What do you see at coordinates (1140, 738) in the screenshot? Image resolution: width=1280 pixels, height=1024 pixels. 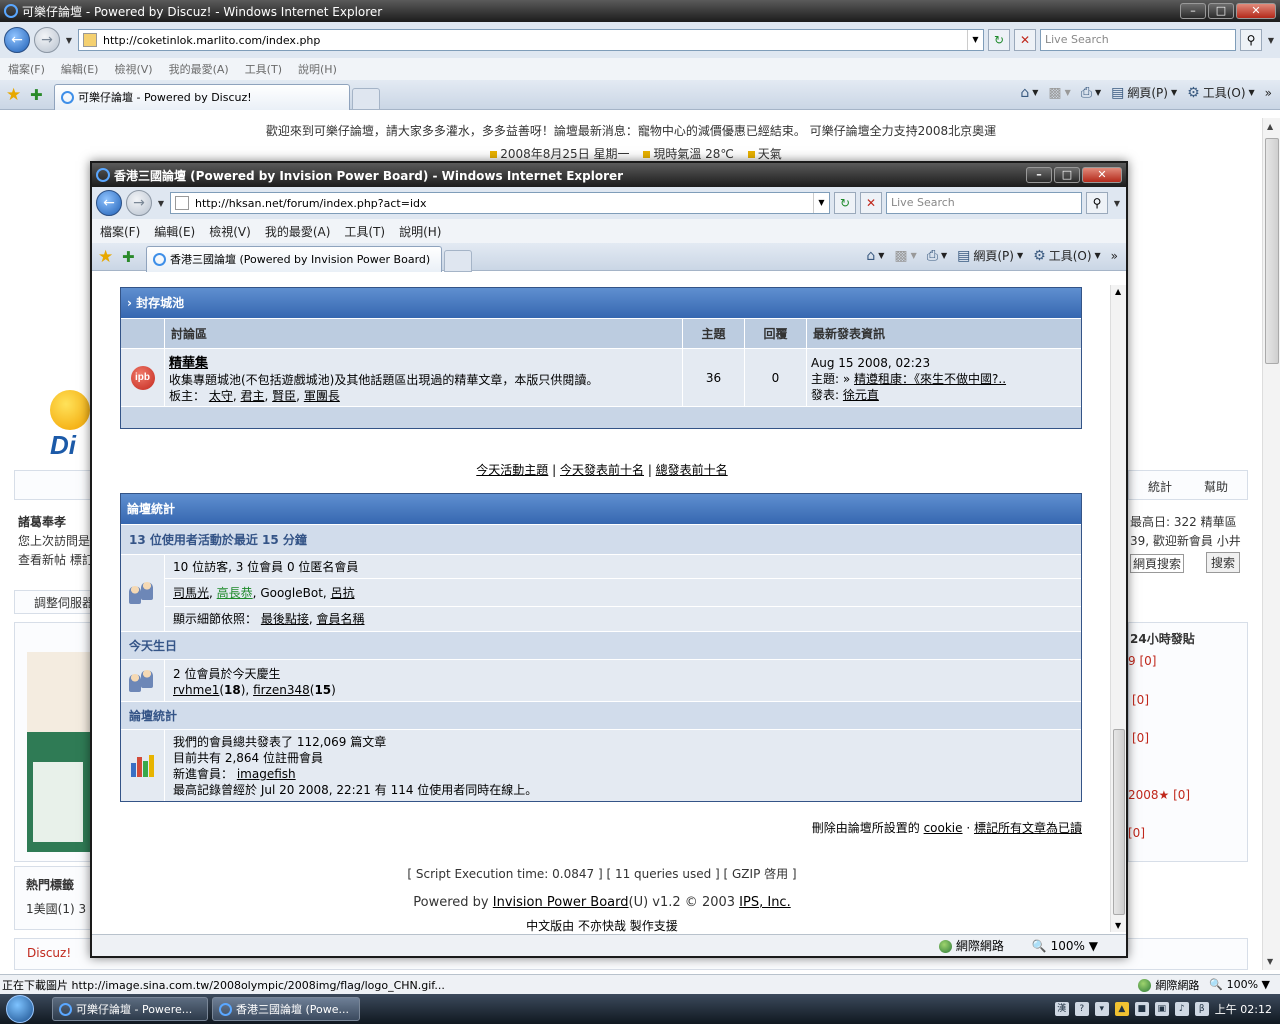 I see `post-count-3: [0]` at bounding box center [1140, 738].